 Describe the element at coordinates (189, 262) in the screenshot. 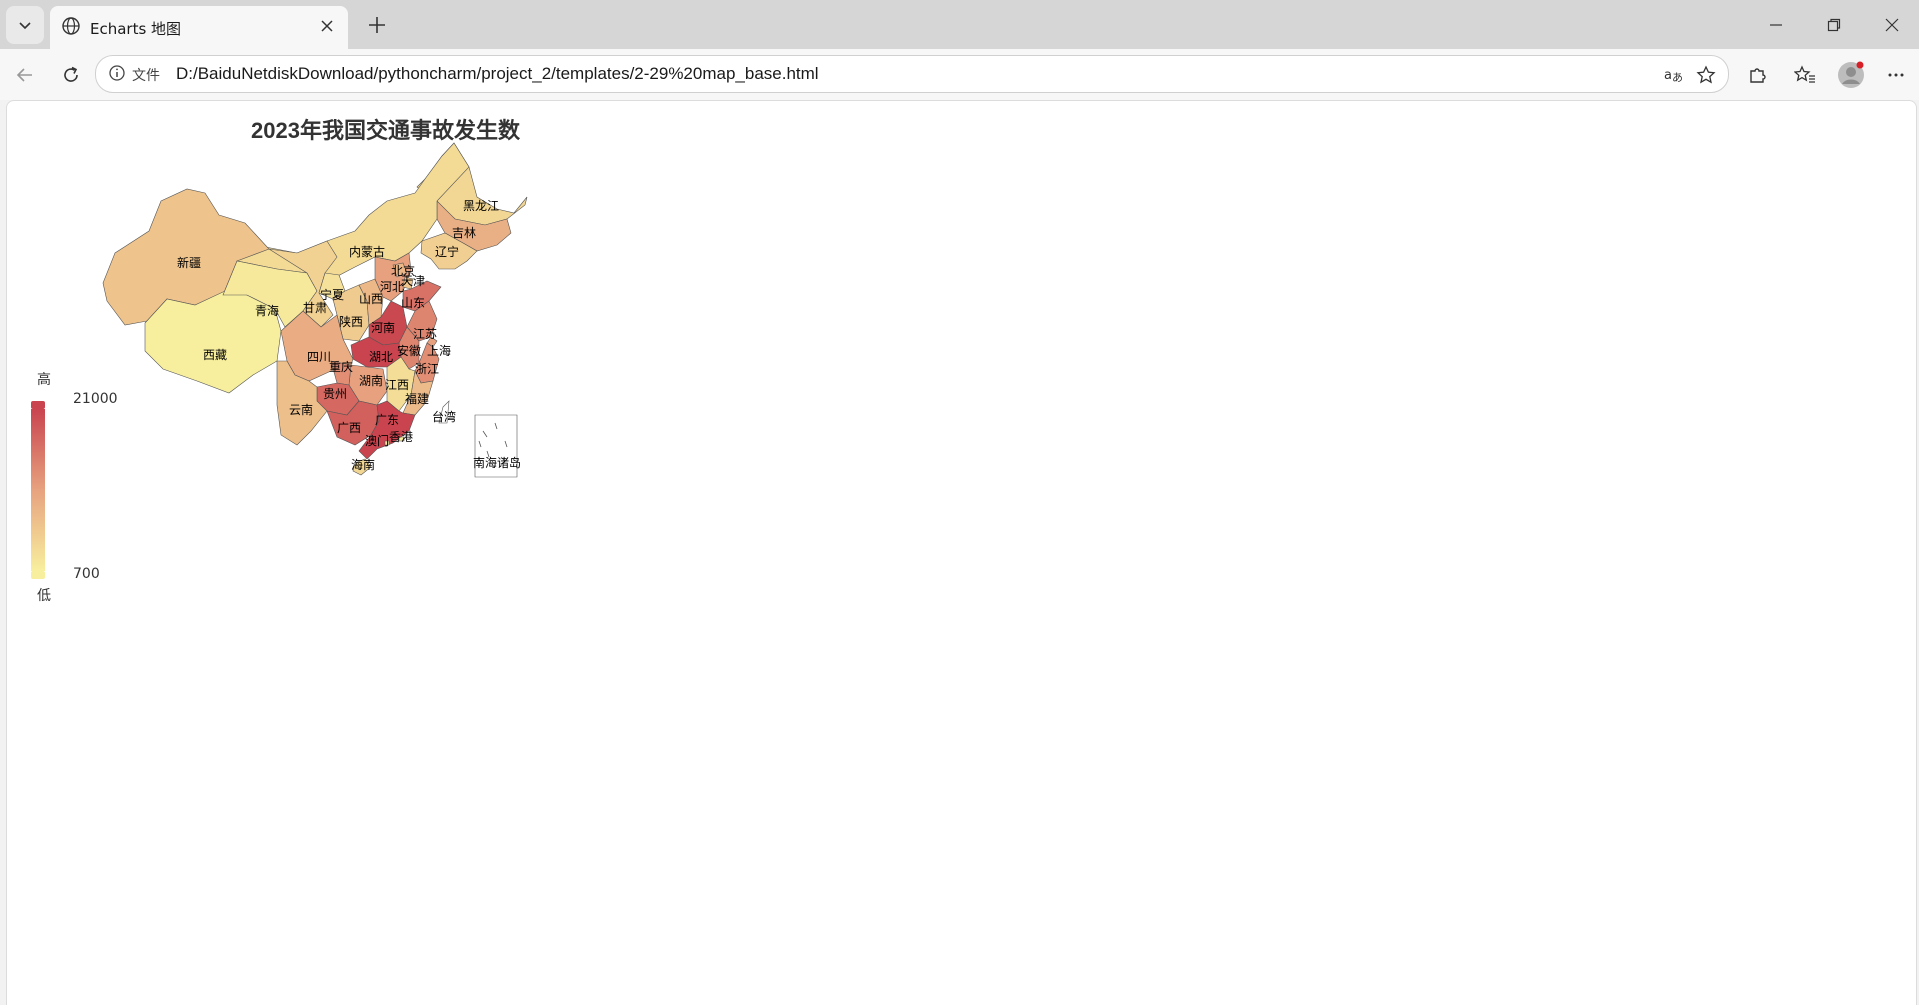

I see `map-region-label: 新疆` at that location.